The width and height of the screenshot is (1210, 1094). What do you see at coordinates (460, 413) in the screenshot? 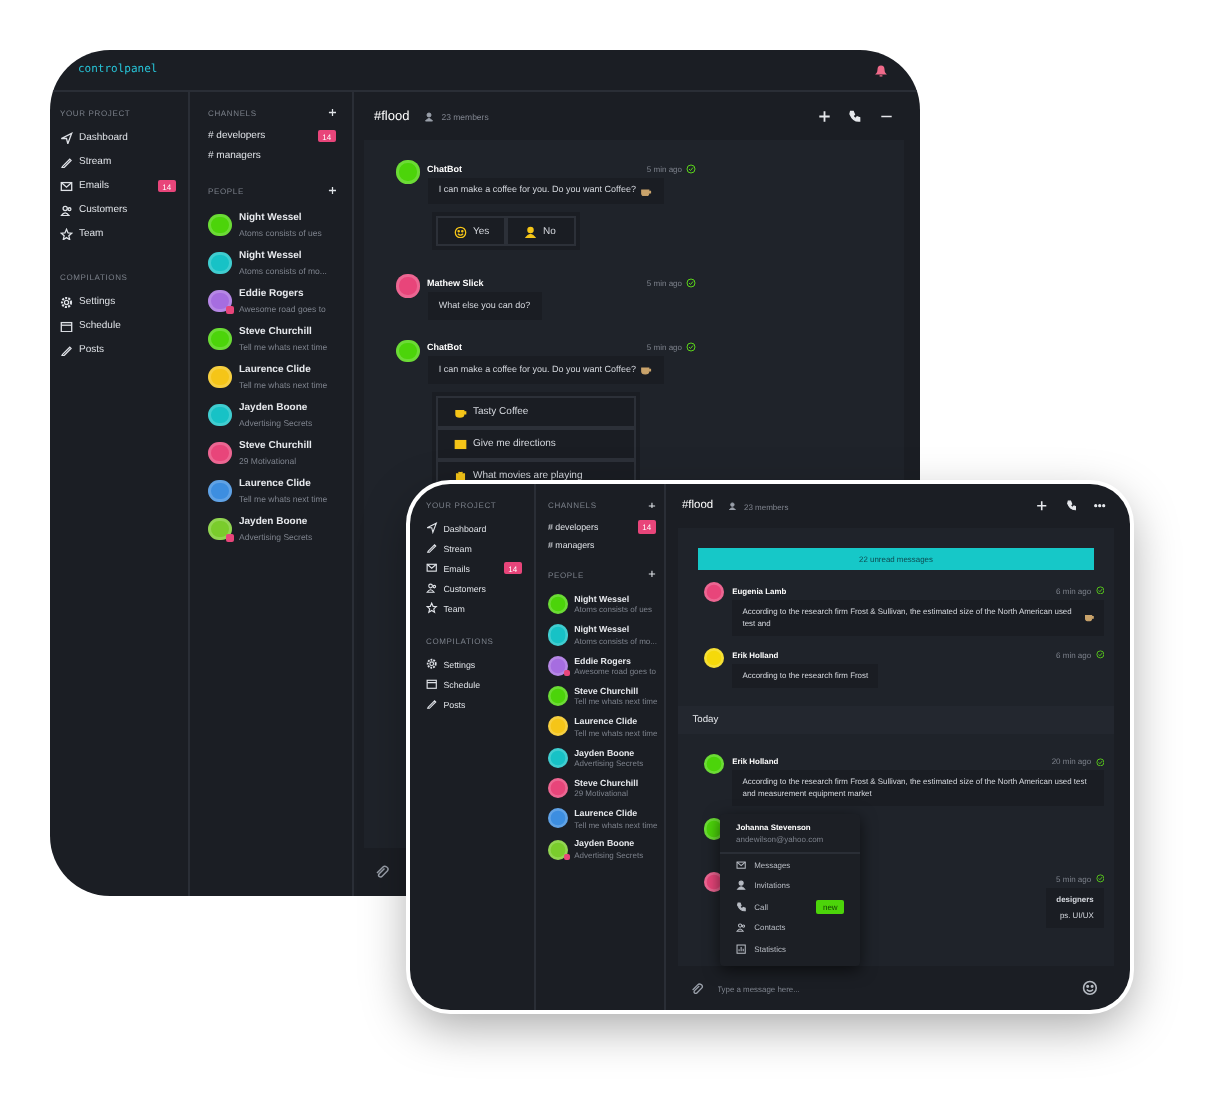
I see `coffee-cup-icon` at bounding box center [460, 413].